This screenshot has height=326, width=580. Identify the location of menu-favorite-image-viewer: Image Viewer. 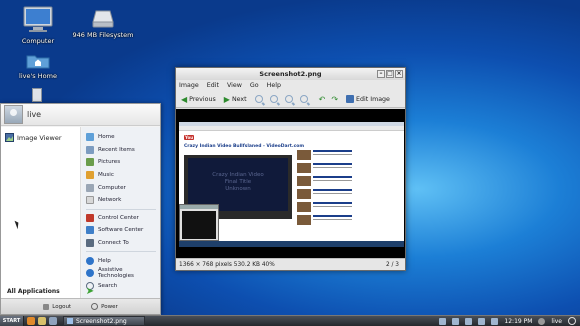
(40, 137).